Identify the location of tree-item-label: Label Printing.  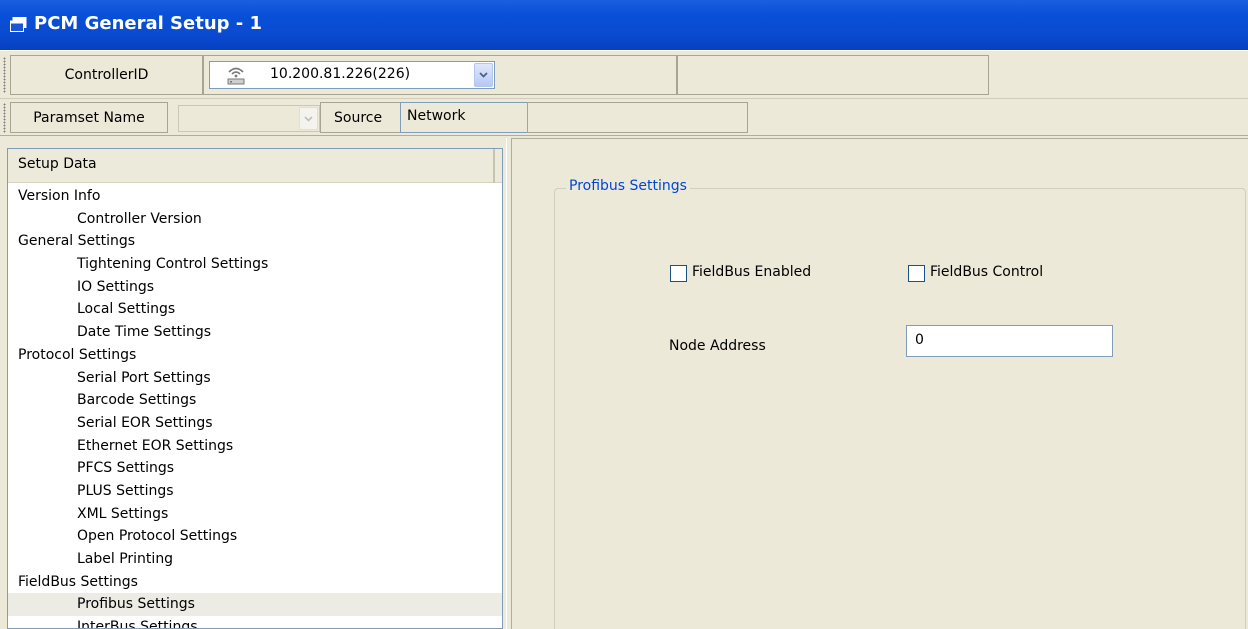
(125, 559).